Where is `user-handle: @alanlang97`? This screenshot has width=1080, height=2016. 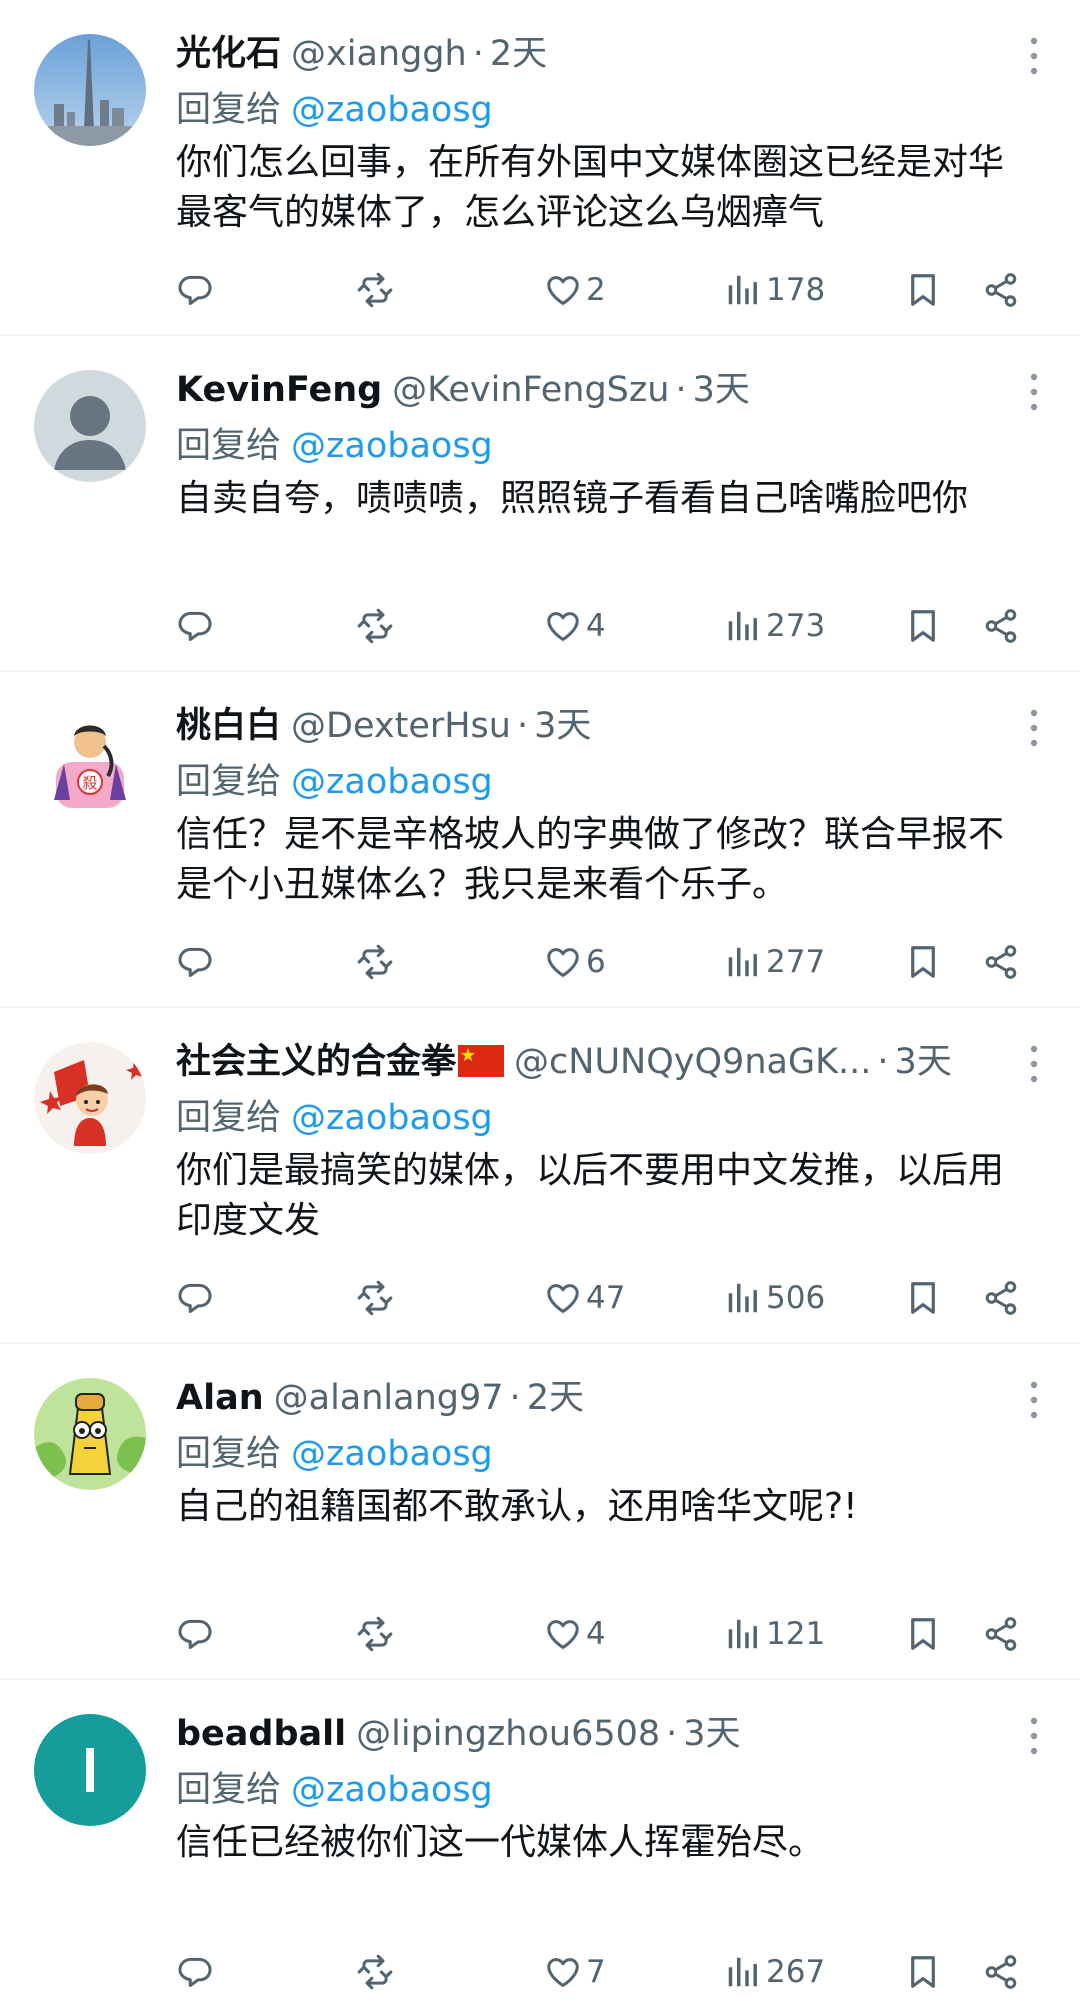
user-handle: @alanlang97 is located at coordinates (389, 1398).